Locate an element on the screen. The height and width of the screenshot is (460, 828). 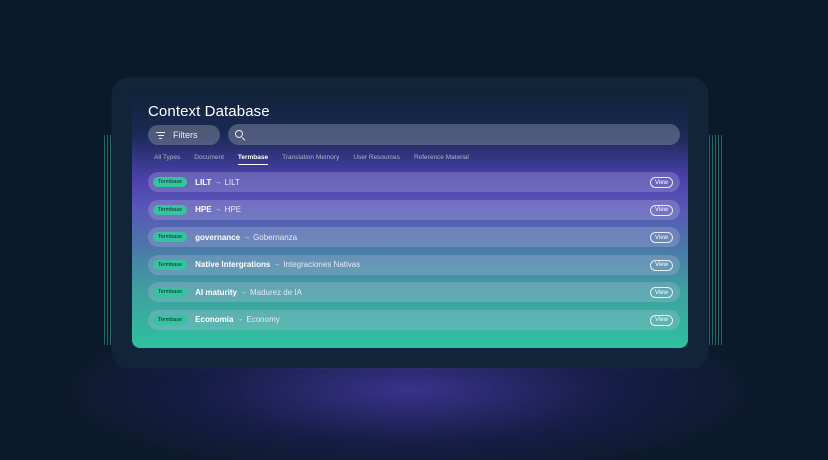
tab-all-types: All Types is located at coordinates (167, 159).